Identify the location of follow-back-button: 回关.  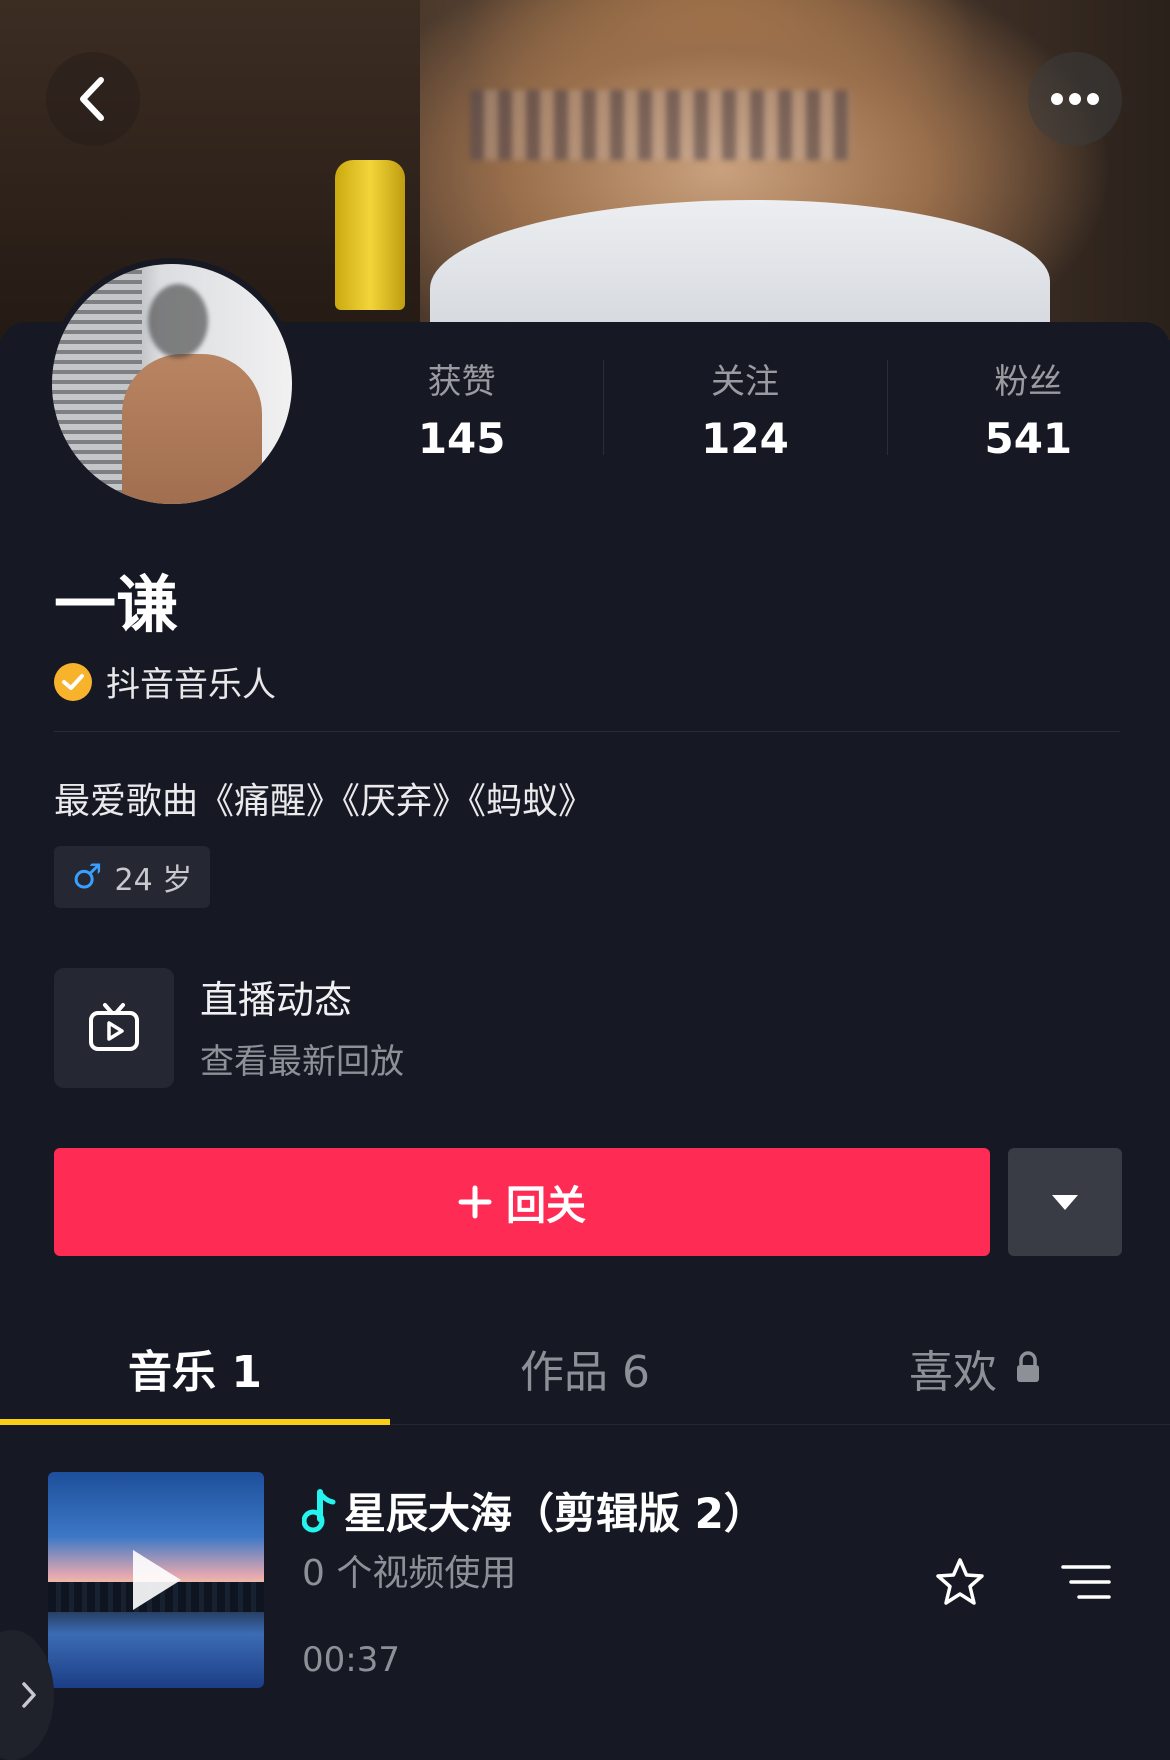
(522, 1202).